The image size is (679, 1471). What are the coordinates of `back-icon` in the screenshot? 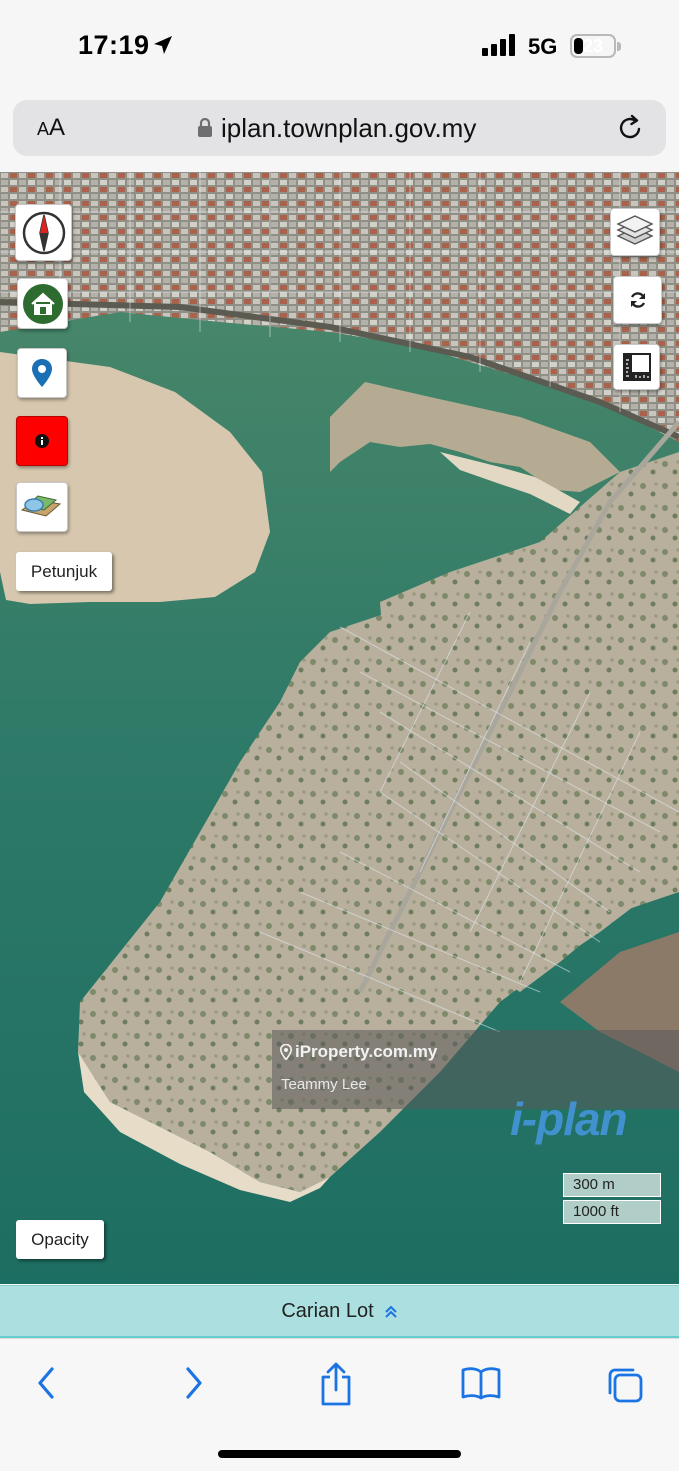 It's located at (46, 1383).